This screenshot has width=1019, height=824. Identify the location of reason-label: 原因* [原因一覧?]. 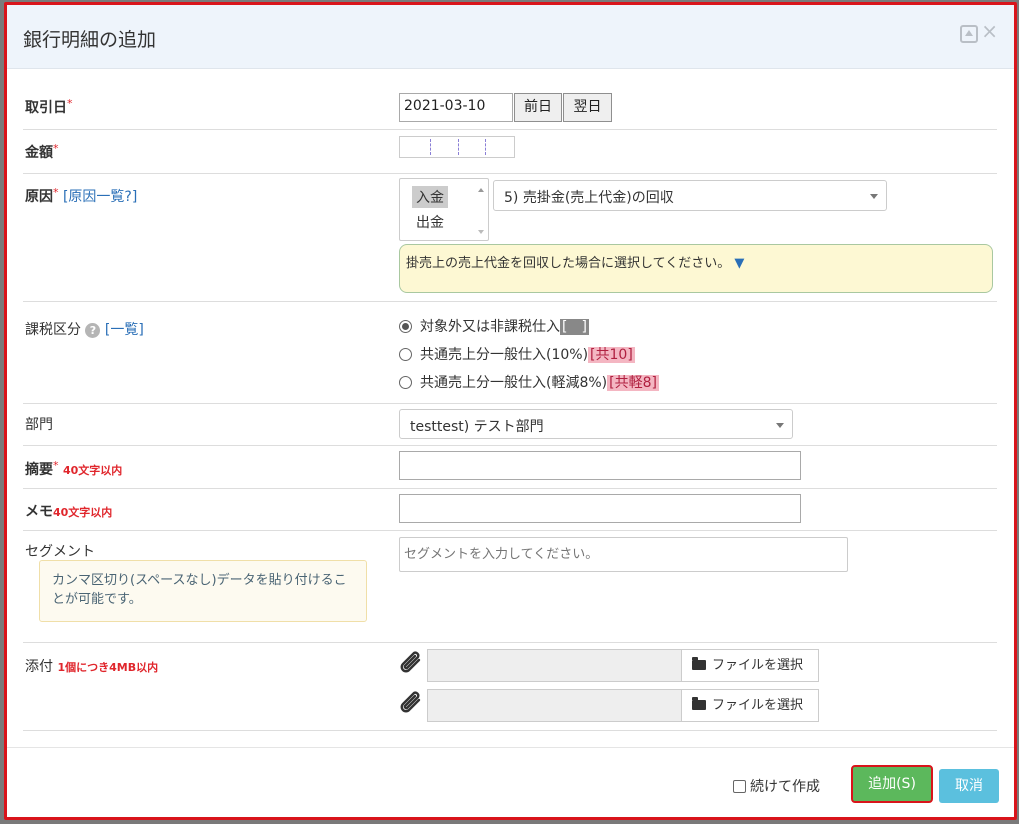
(81, 195).